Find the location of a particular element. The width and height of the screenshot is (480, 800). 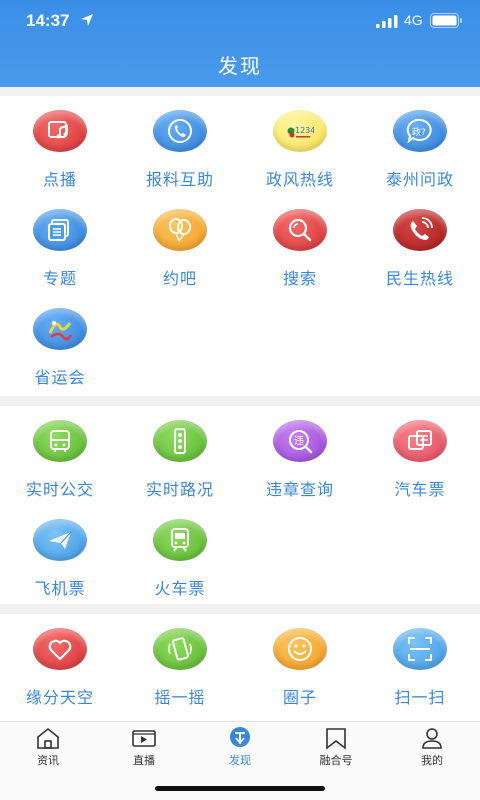

tab-mine: 我的 is located at coordinates (432, 748).